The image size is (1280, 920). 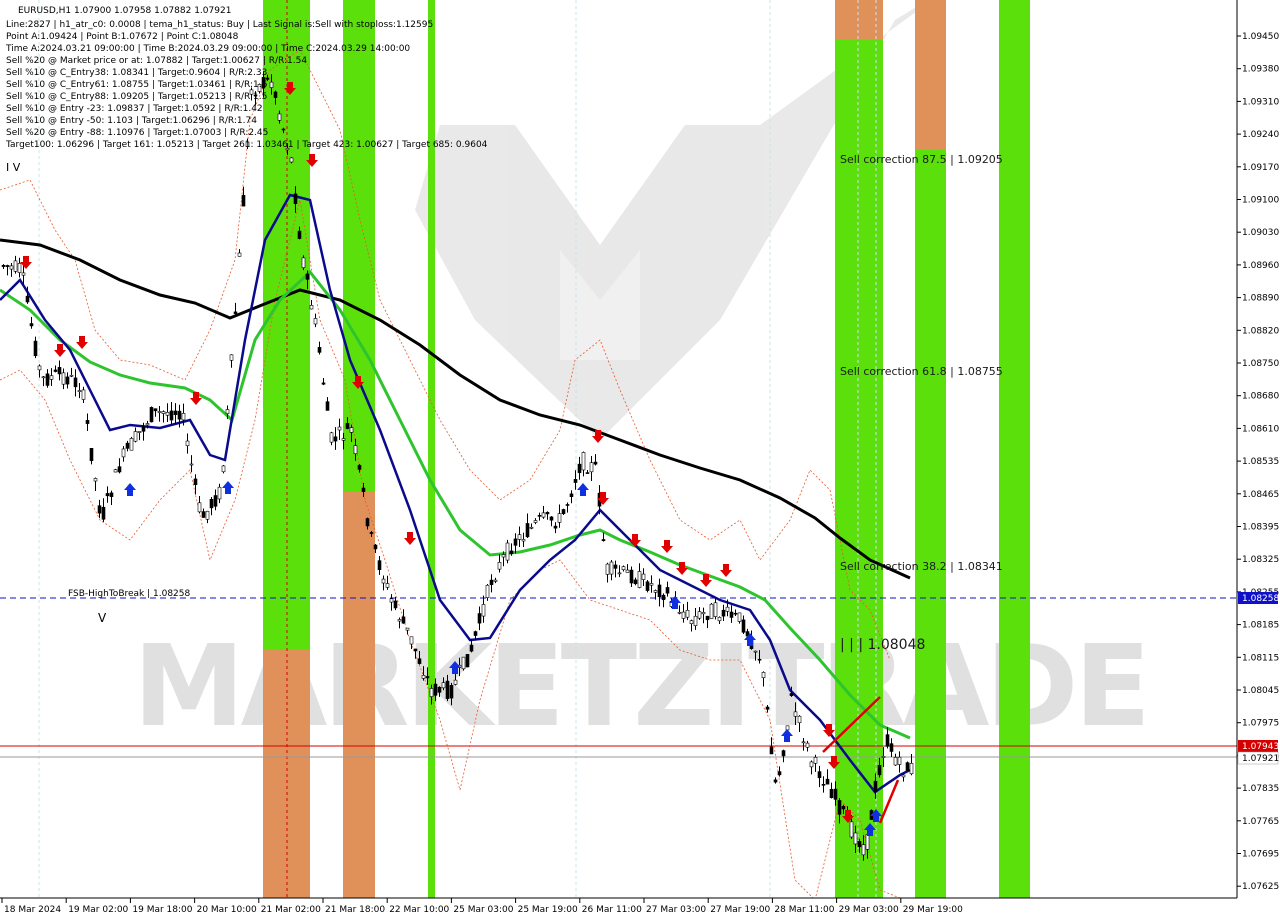 I want to click on wave-label-iv: I V, so click(x=13, y=167).